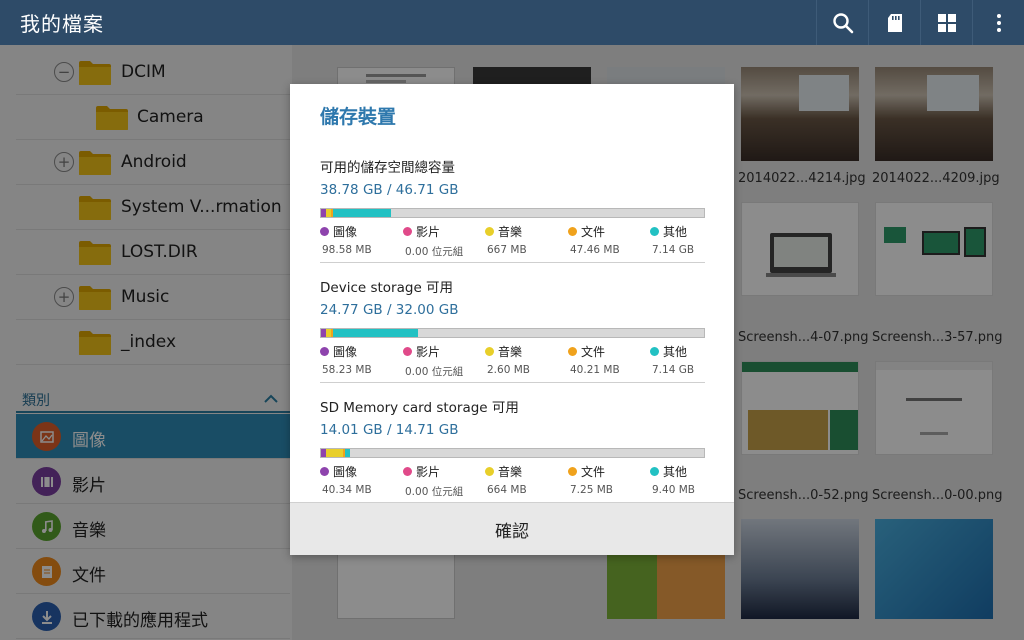 The image size is (1024, 640). What do you see at coordinates (389, 310) in the screenshot?
I see `storage-value: 24.77 GB / 32.00 GB` at bounding box center [389, 310].